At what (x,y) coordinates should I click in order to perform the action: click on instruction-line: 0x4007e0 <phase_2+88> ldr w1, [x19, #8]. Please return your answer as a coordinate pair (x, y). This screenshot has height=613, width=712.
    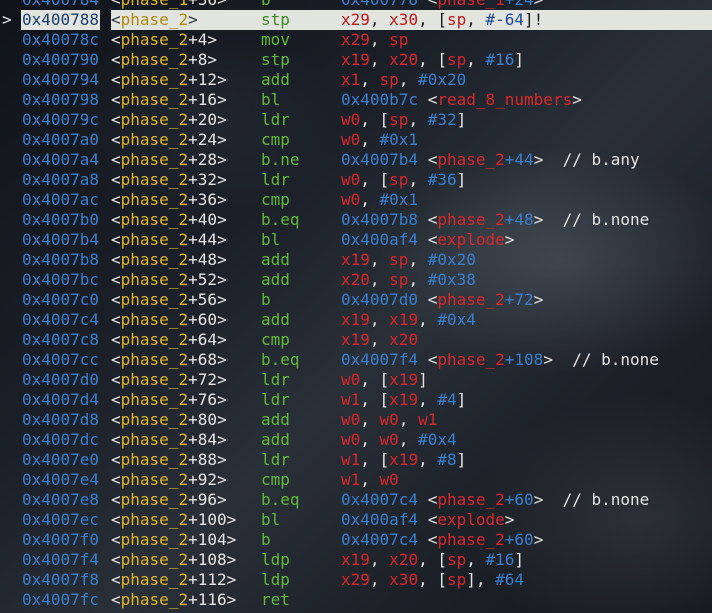
    Looking at the image, I should click on (356, 460).